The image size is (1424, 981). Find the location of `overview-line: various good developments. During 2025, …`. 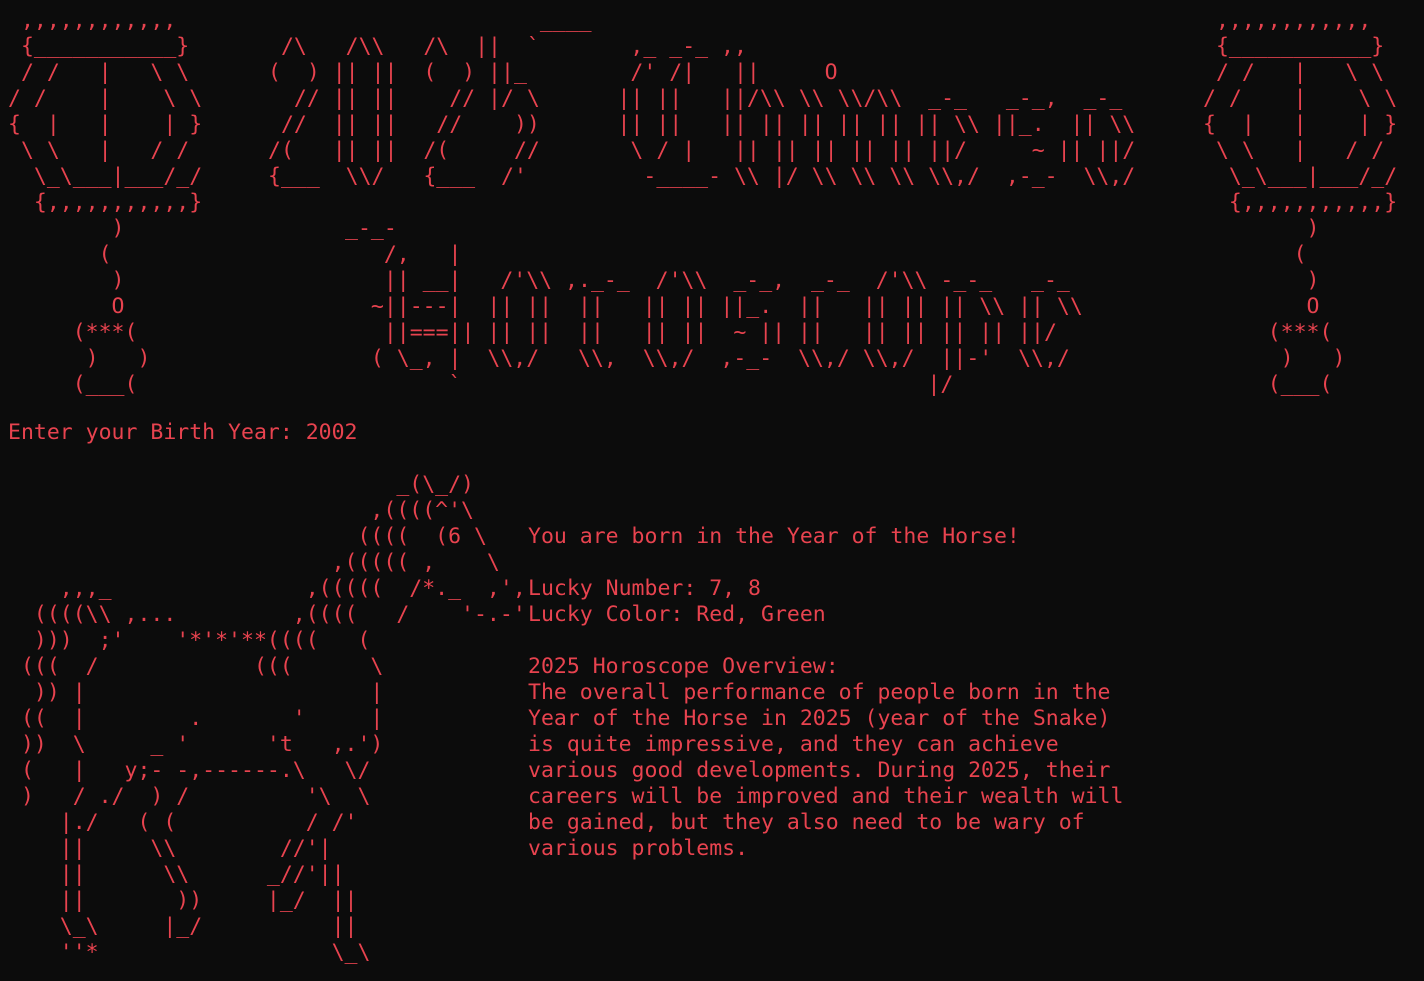

overview-line: various good developments. During 2025, … is located at coordinates (819, 770).